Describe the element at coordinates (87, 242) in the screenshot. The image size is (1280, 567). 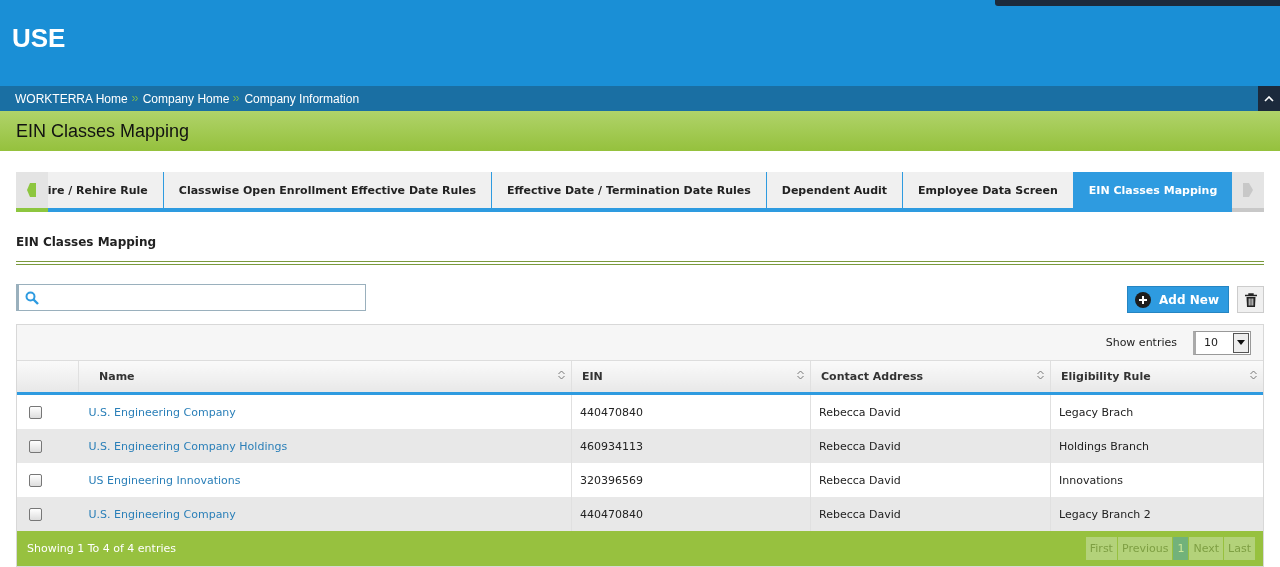
I see `section-title: EIN Classes Mapping` at that location.